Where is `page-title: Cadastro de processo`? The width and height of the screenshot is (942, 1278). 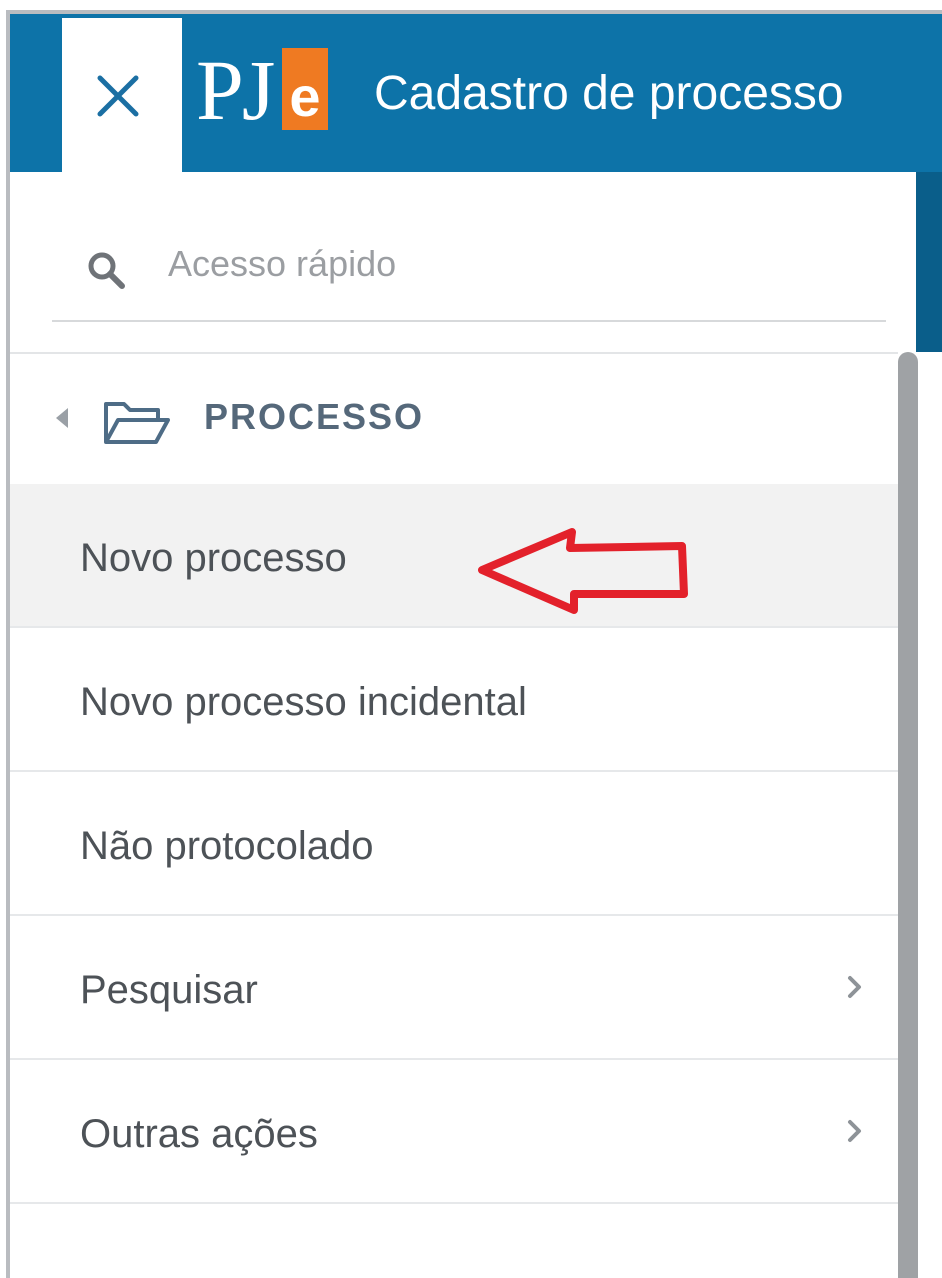 page-title: Cadastro de processo is located at coordinates (609, 93).